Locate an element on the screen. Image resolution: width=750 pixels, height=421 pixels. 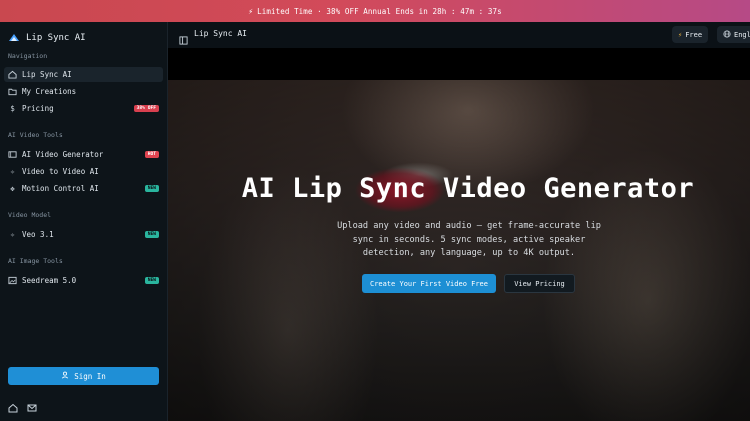
move-icon: ✥ is located at coordinates (12, 188).